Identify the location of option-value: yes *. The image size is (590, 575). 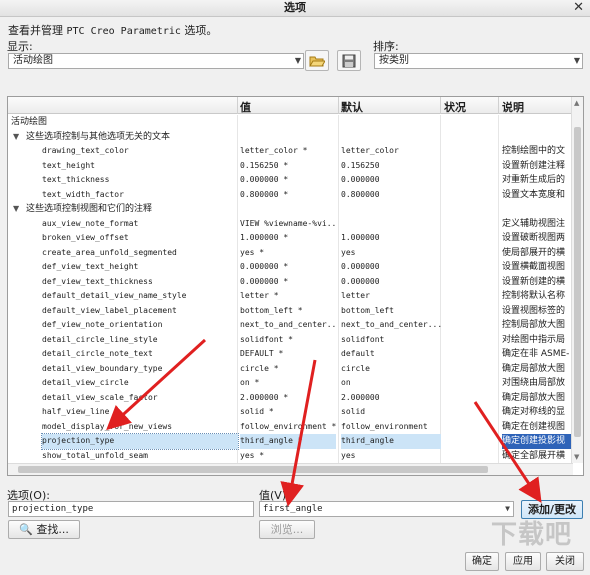
(252, 455).